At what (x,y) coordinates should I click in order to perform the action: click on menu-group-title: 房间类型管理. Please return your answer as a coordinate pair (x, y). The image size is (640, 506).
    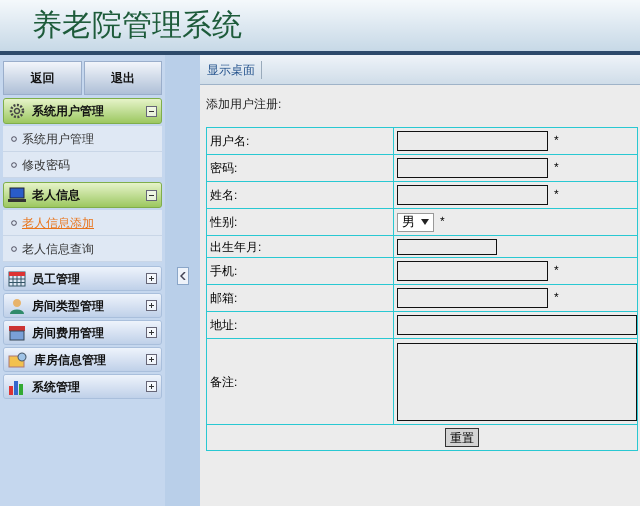
    Looking at the image, I should click on (68, 306).